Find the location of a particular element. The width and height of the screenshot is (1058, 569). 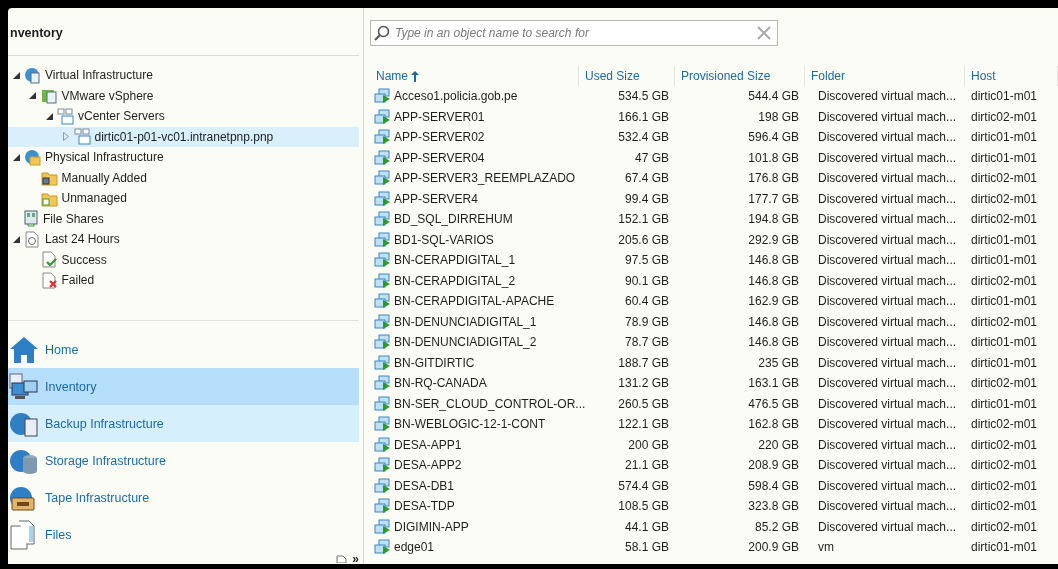

column-header: Name is located at coordinates (474, 76).